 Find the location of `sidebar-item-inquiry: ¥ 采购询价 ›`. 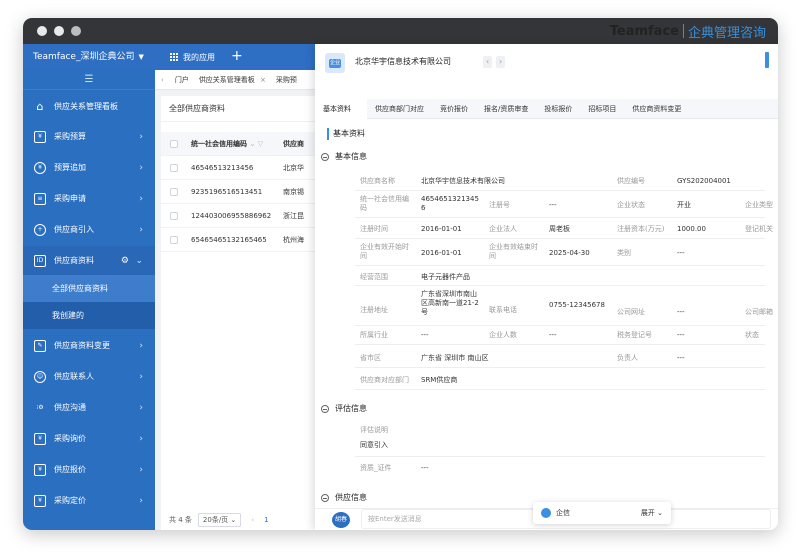

sidebar-item-inquiry: ¥ 采购询价 › is located at coordinates (89, 438).